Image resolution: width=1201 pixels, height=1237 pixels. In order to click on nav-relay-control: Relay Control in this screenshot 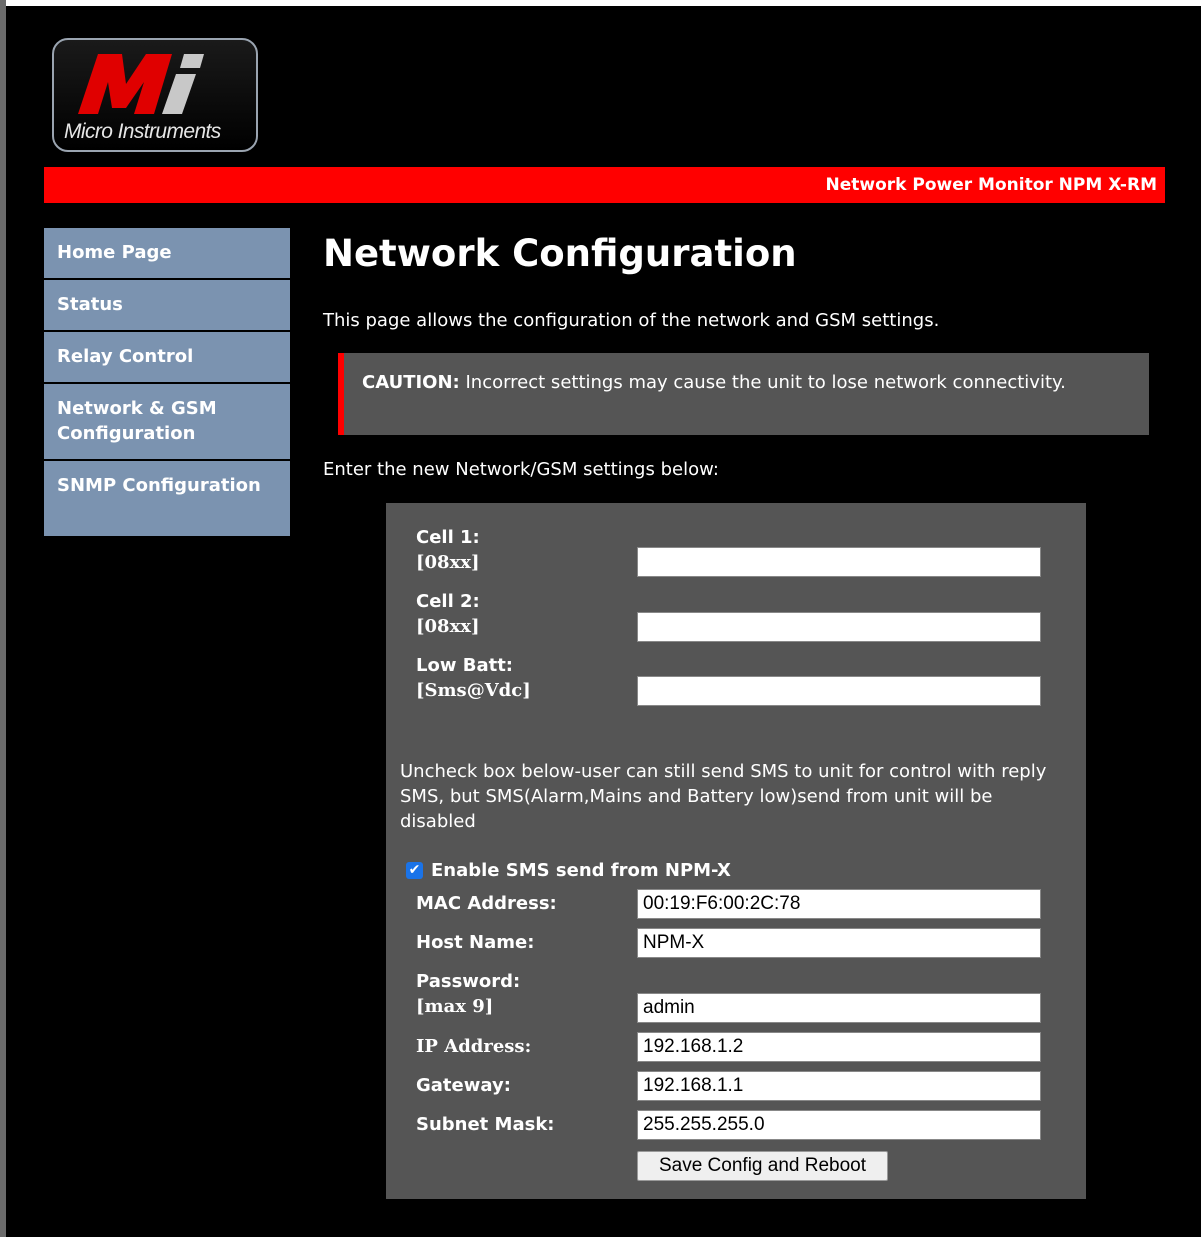, I will do `click(167, 358)`.